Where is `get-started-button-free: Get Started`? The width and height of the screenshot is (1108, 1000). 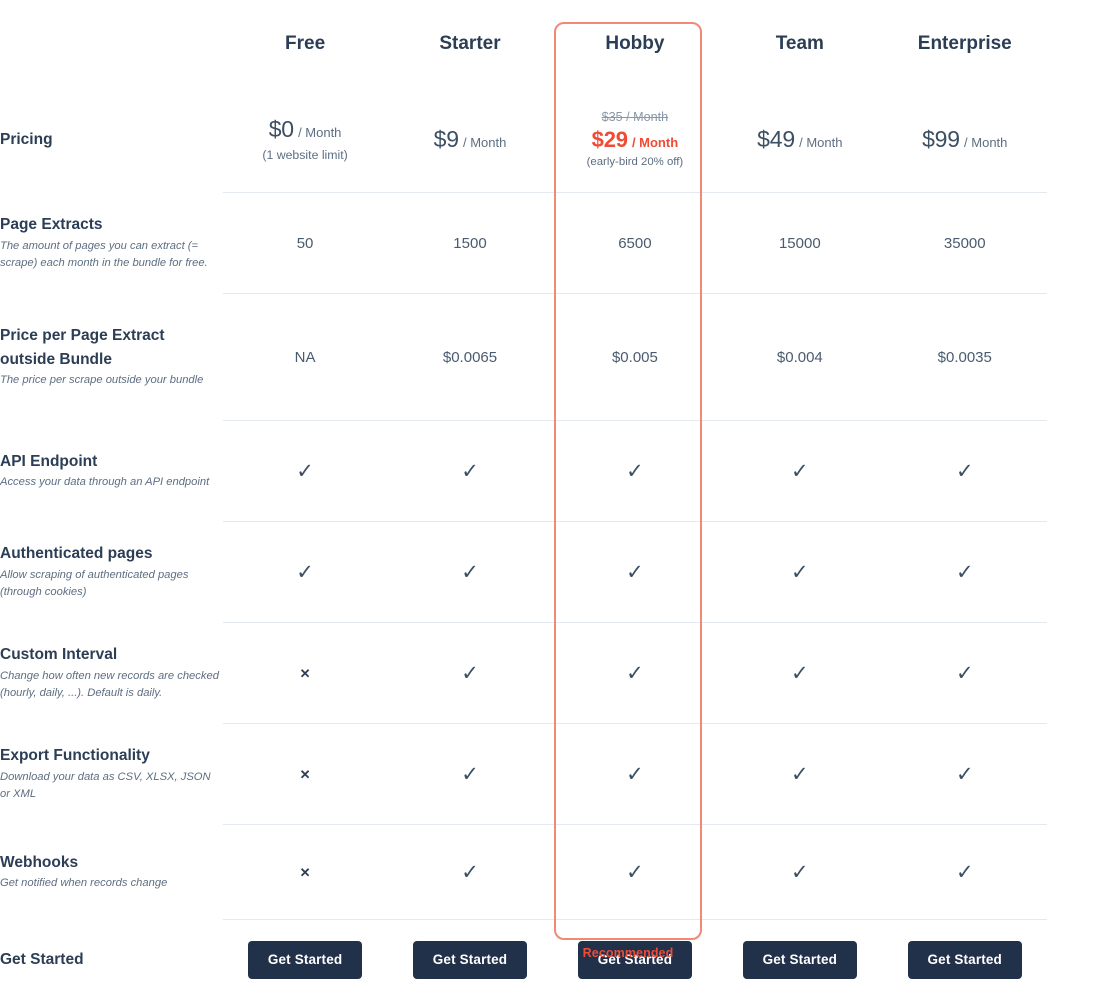
get-started-button-free: Get Started is located at coordinates (305, 960).